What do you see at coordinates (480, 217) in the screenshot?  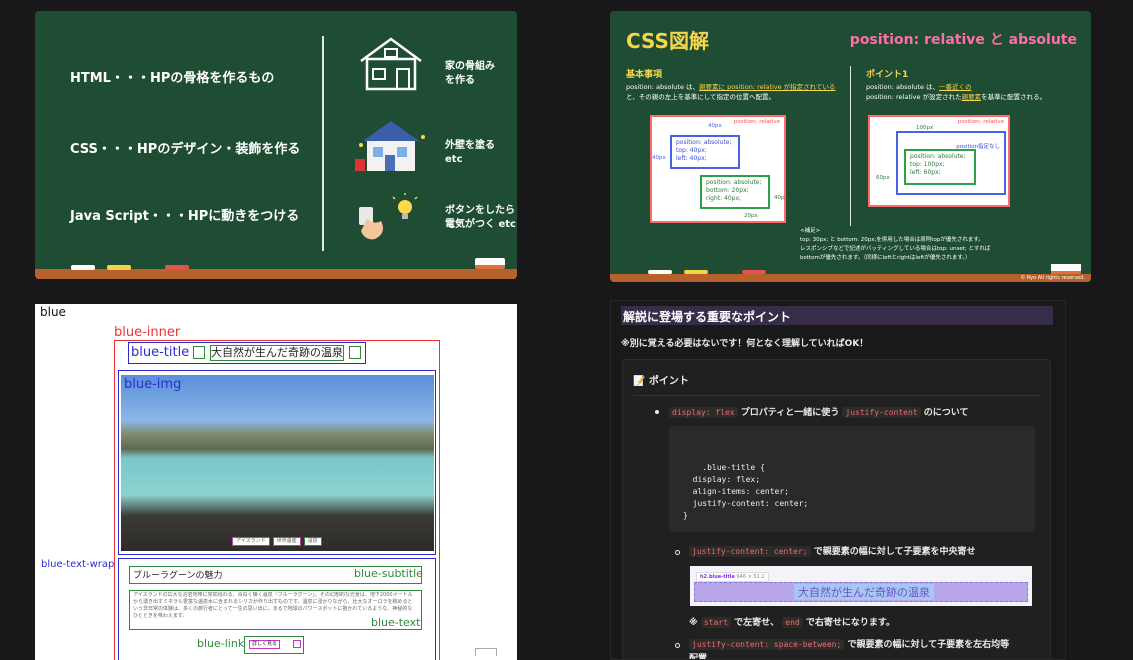 I see `note-button: ボタンをしたら 電気がつく etc` at bounding box center [480, 217].